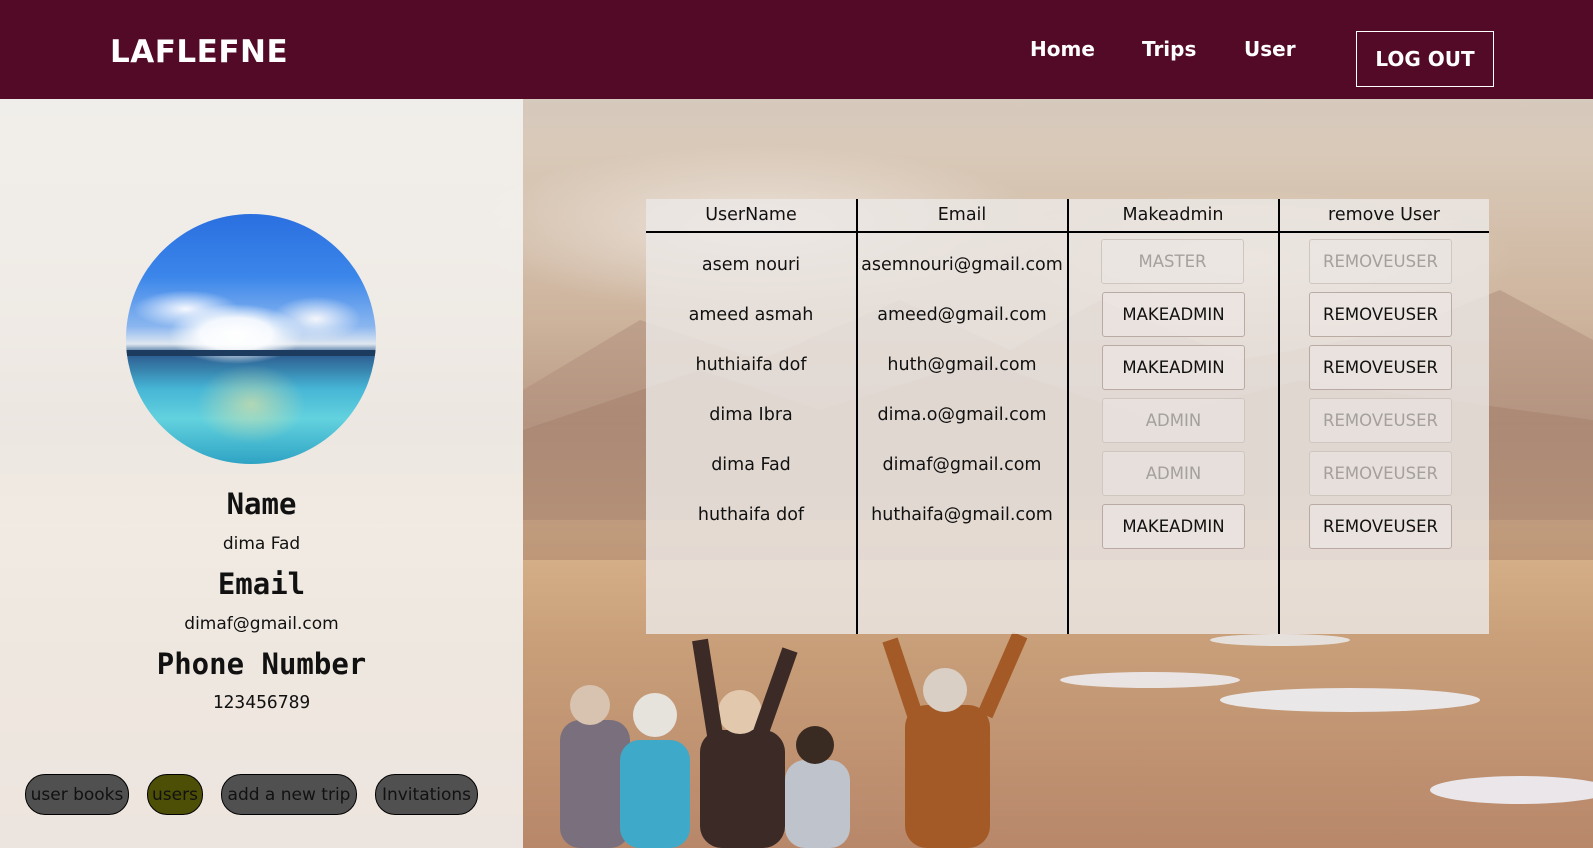  Describe the element at coordinates (962, 415) in the screenshot. I see `cell-email: dima.o@gmail.com` at that location.